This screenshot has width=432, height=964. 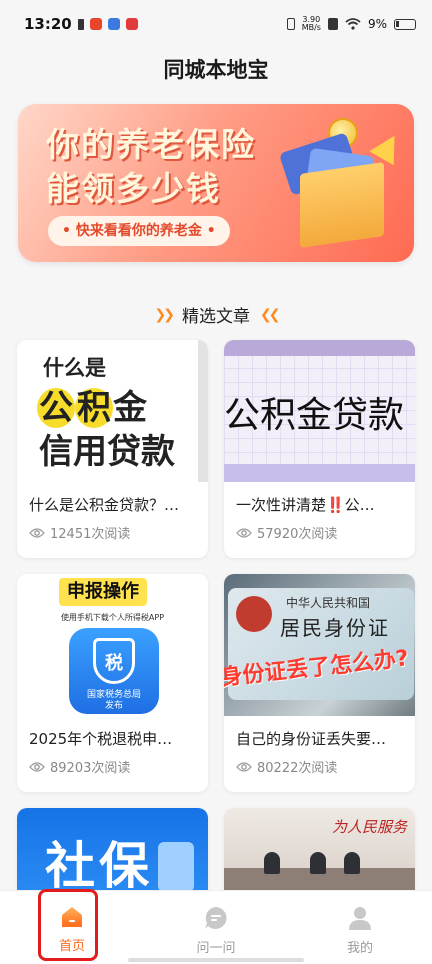 What do you see at coordinates (113, 24) in the screenshot?
I see `app-notification-icon` at bounding box center [113, 24].